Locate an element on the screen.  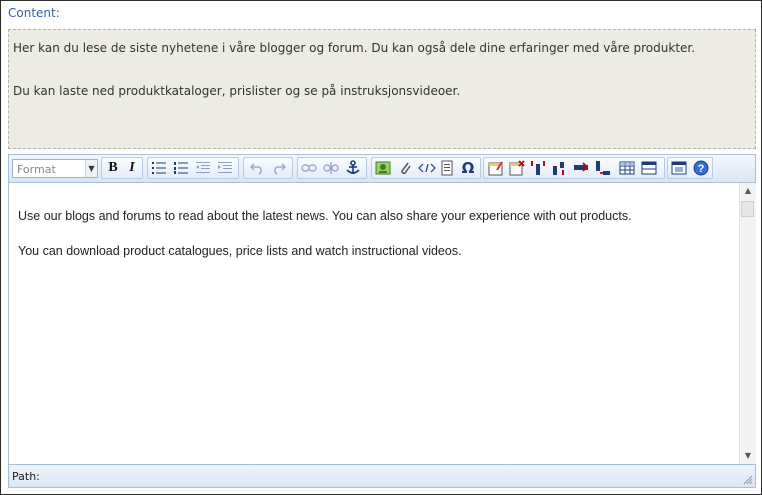
template-icon is located at coordinates (447, 168).